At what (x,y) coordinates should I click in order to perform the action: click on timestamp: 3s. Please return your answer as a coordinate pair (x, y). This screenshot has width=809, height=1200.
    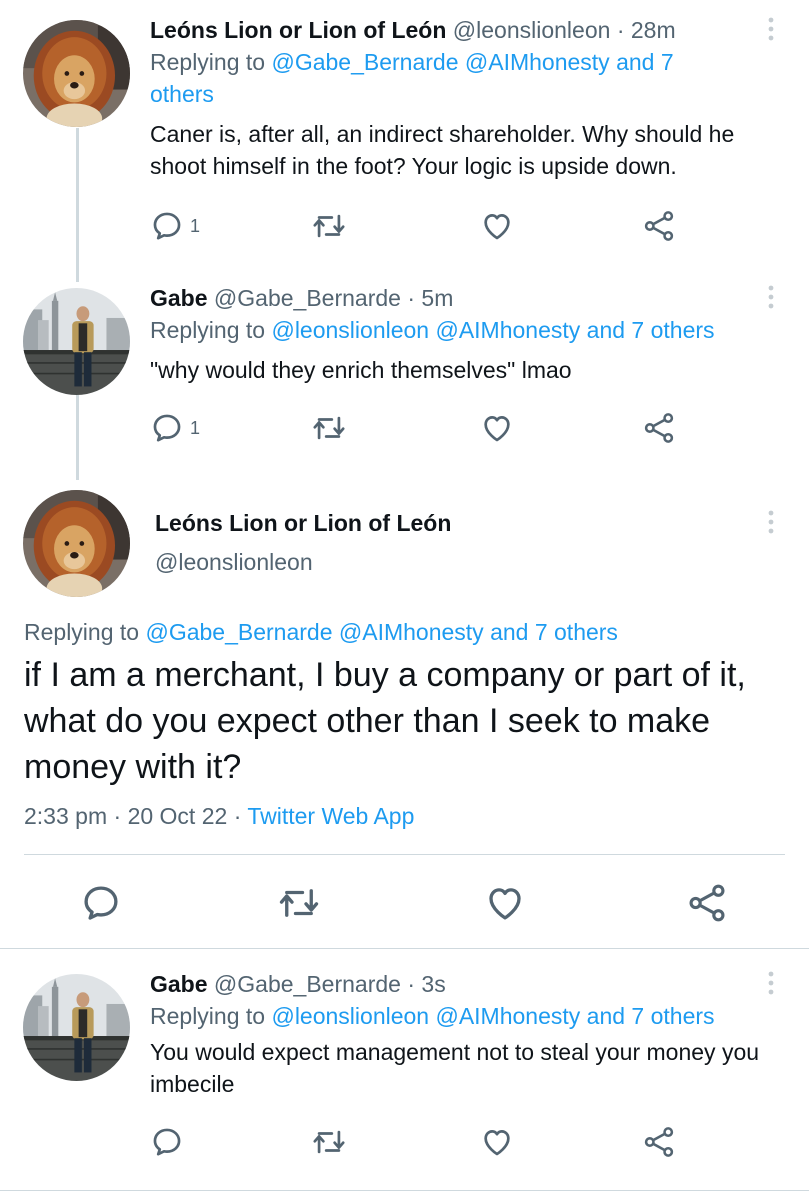
    Looking at the image, I should click on (433, 984).